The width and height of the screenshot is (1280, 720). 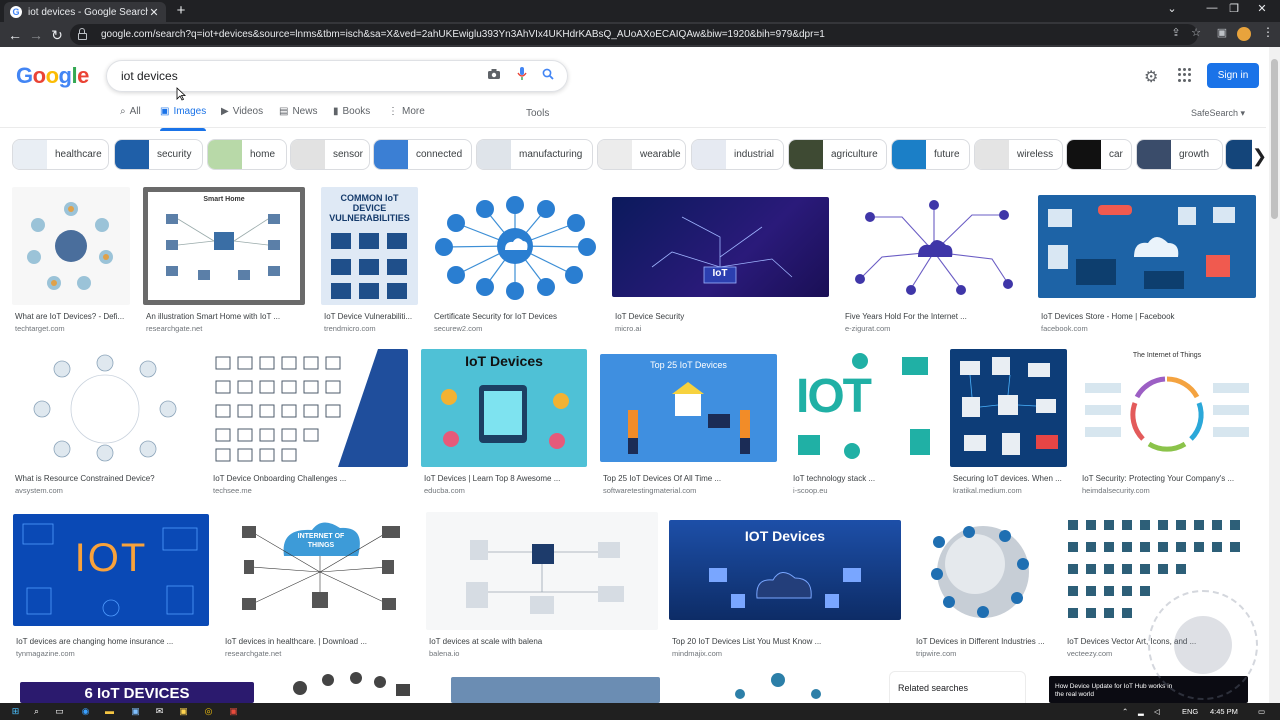 I want to click on reload-icon: ↻, so click(x=57, y=35).